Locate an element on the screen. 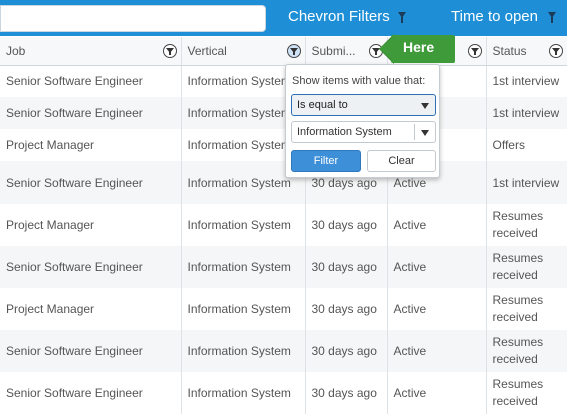 Image resolution: width=567 pixels, height=415 pixels. search-input is located at coordinates (133, 18).